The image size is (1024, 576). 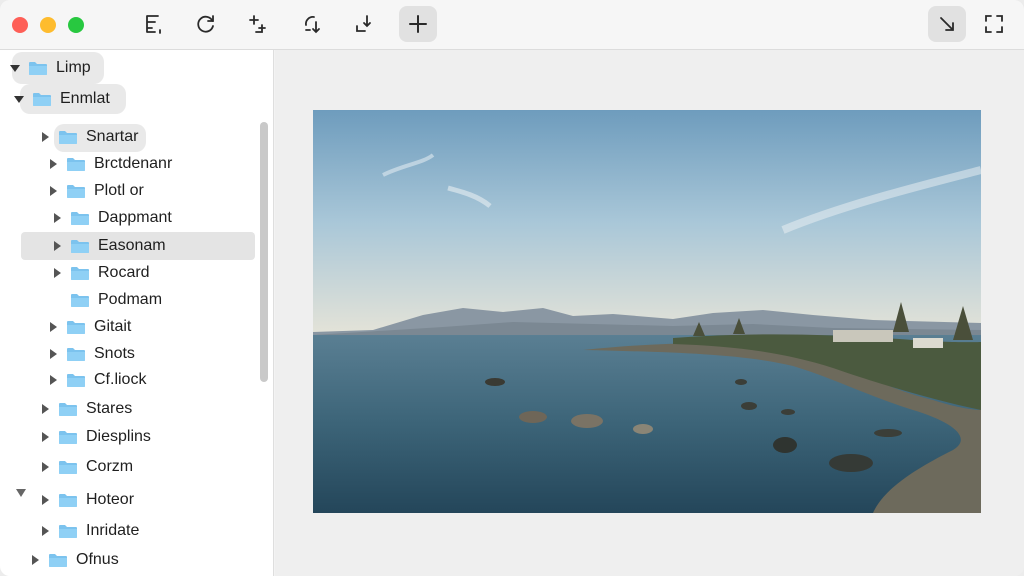 I want to click on sidebar-item-label: Cf.liock, so click(x=120, y=379).